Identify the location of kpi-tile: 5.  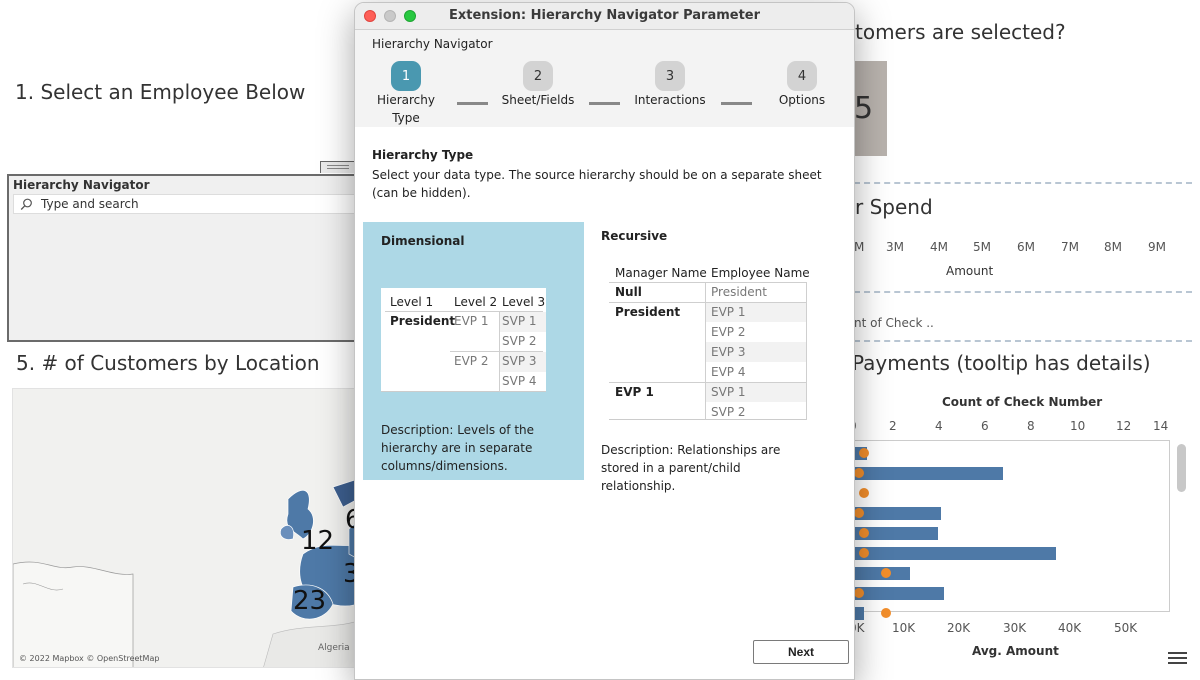
(870, 108).